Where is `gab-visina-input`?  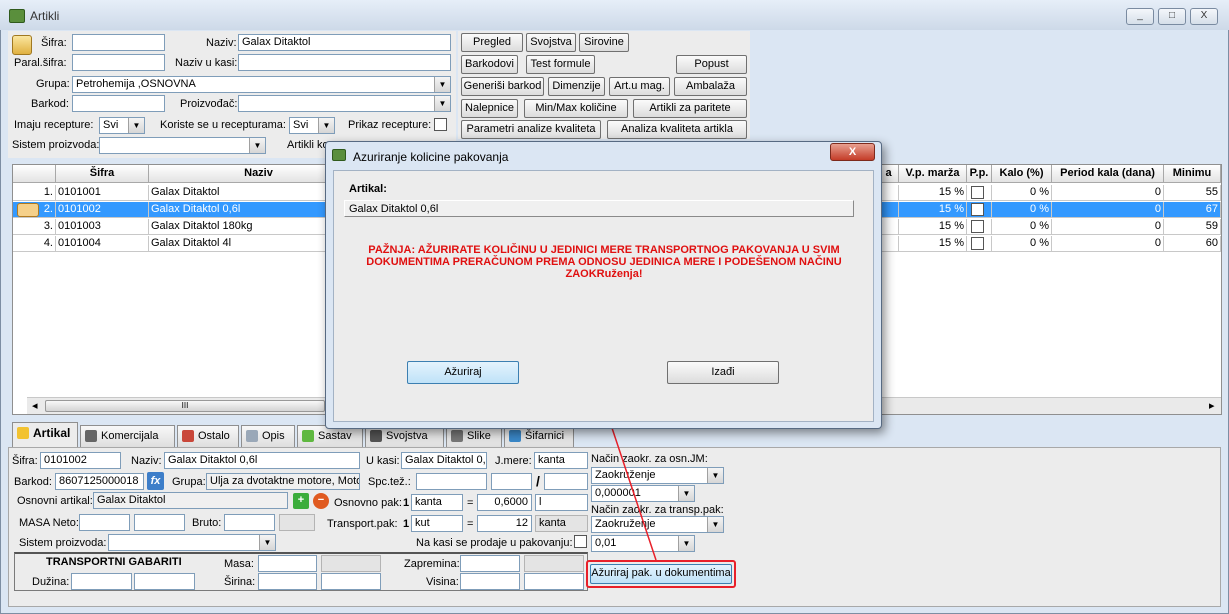 gab-visina-input is located at coordinates (490, 581).